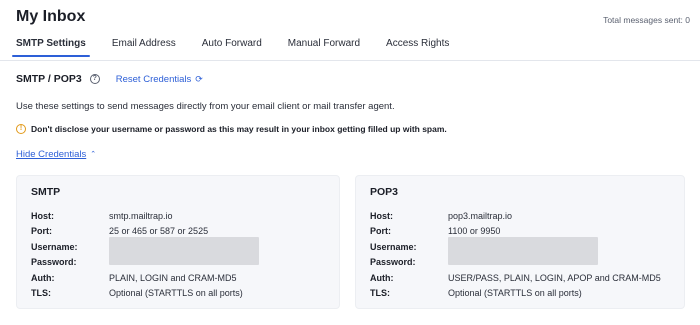 The width and height of the screenshot is (700, 325). Describe the element at coordinates (173, 277) in the screenshot. I see `smtp-auth-value: PLAIN, LOGIN and CRAM-MD5` at that location.